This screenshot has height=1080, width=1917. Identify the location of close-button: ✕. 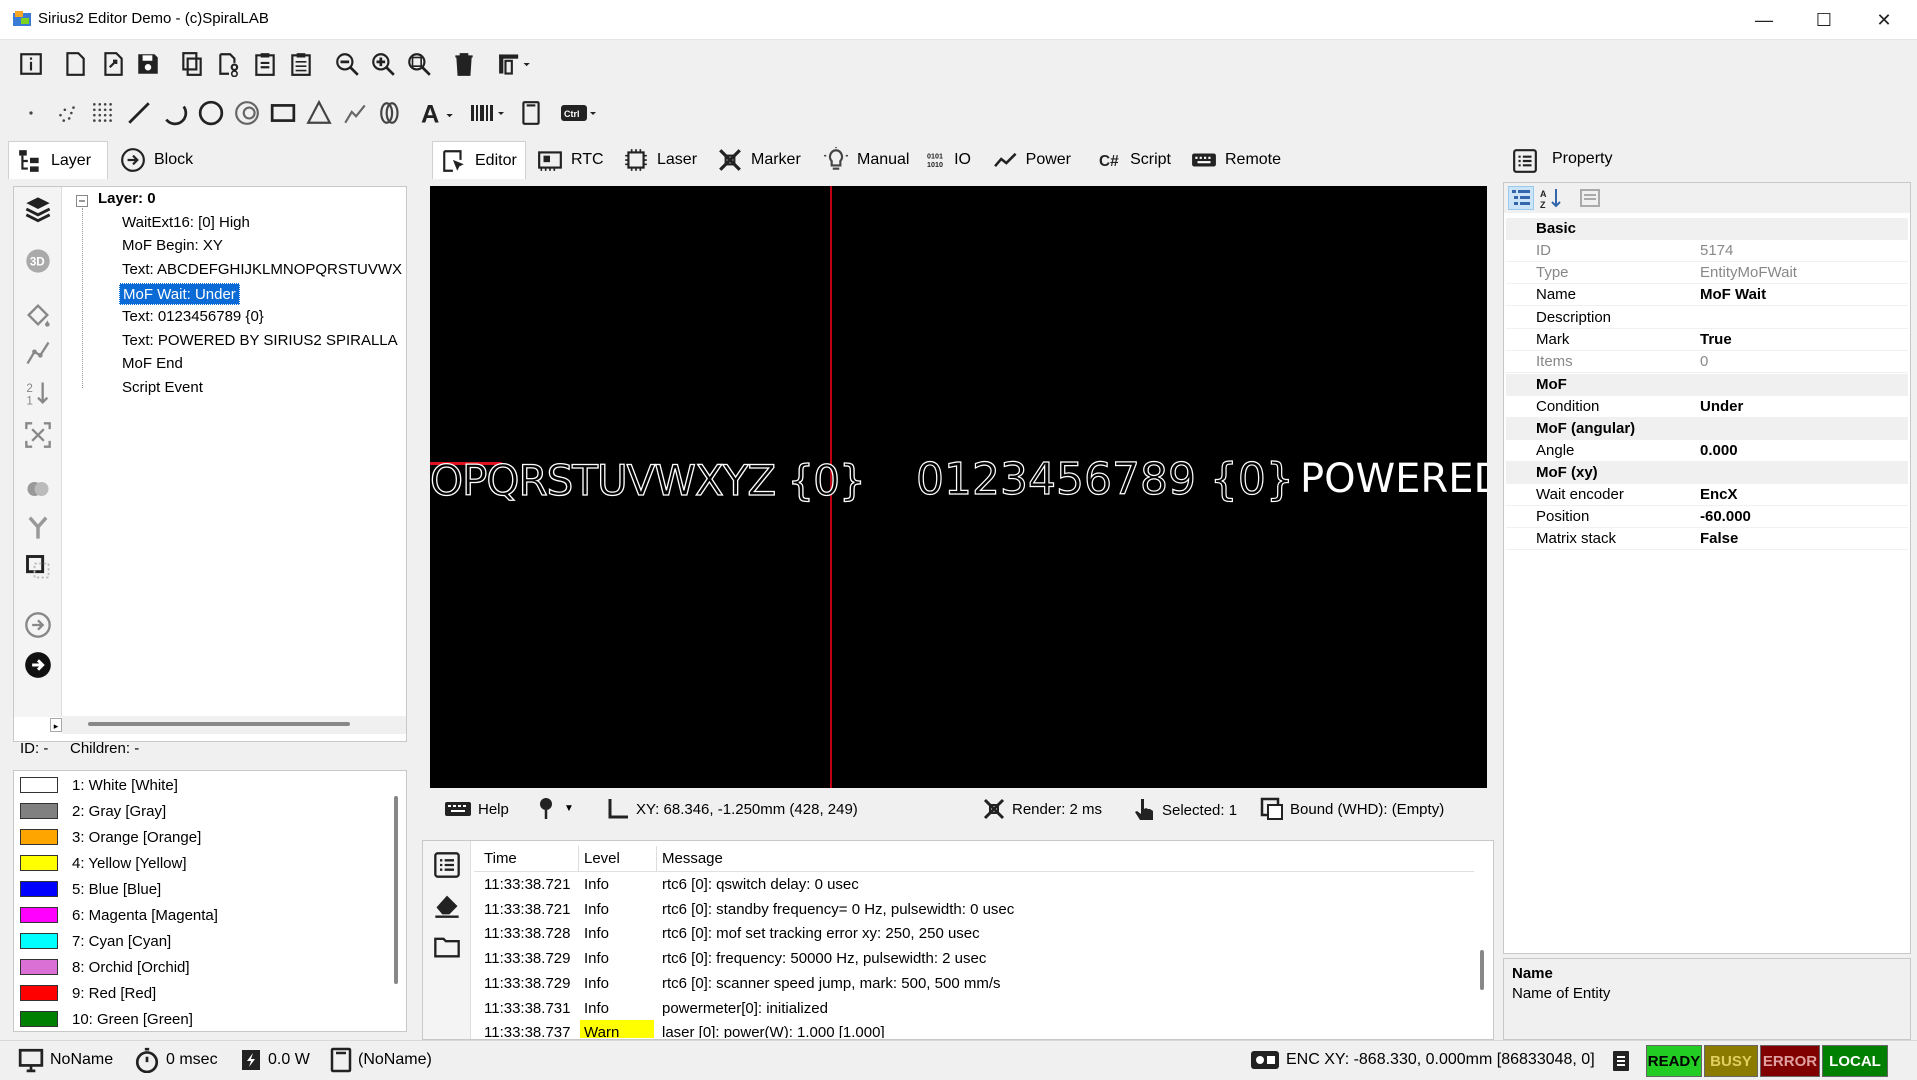
(1884, 20).